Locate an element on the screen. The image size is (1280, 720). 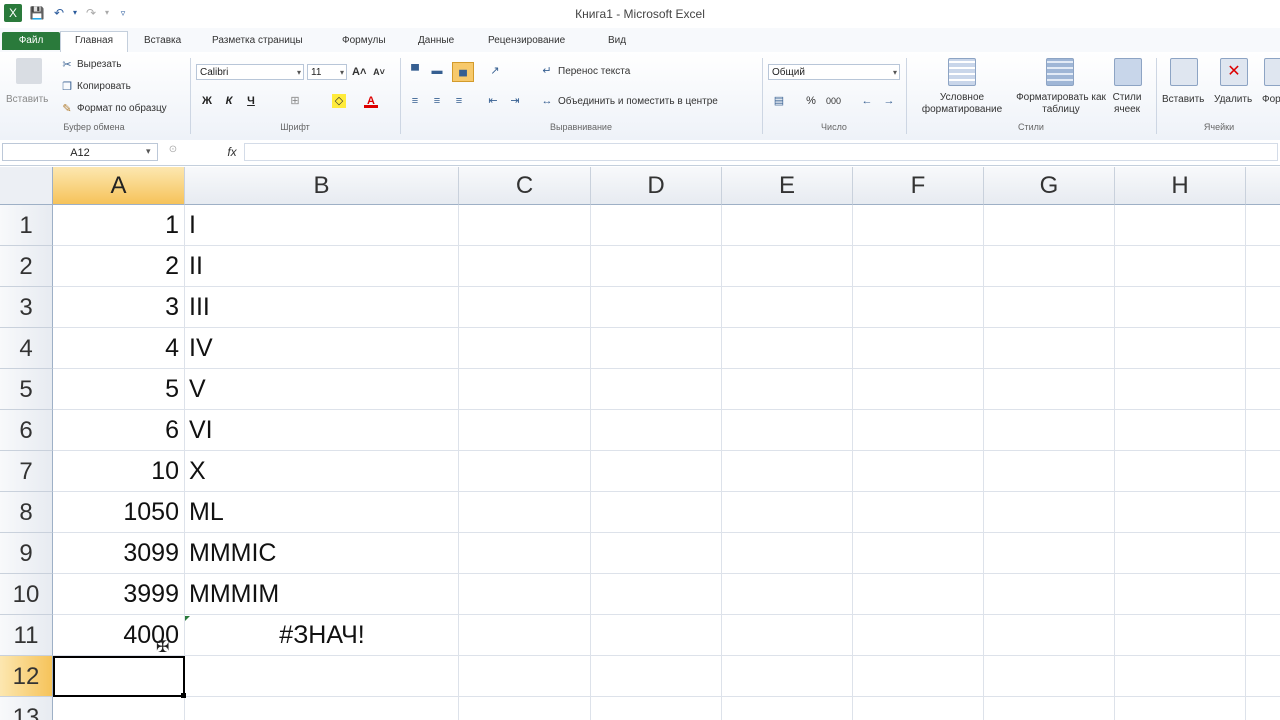
decrease-decimal-icon: → is located at coordinates (889, 101).